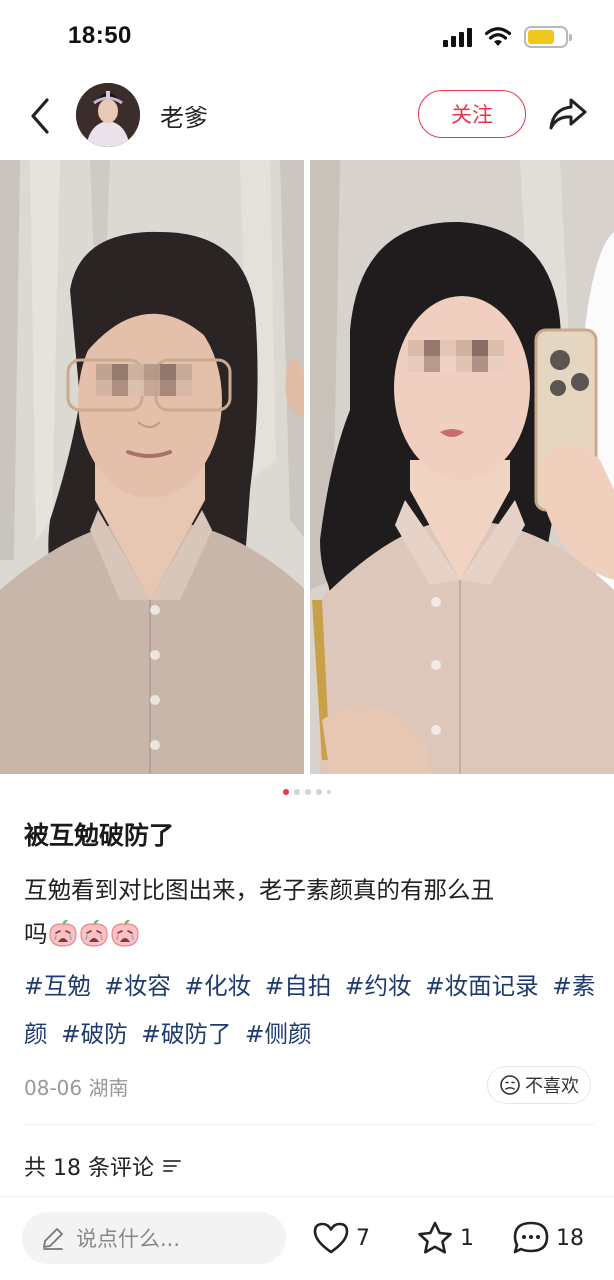  What do you see at coordinates (172, 1166) in the screenshot?
I see `sort-icon` at bounding box center [172, 1166].